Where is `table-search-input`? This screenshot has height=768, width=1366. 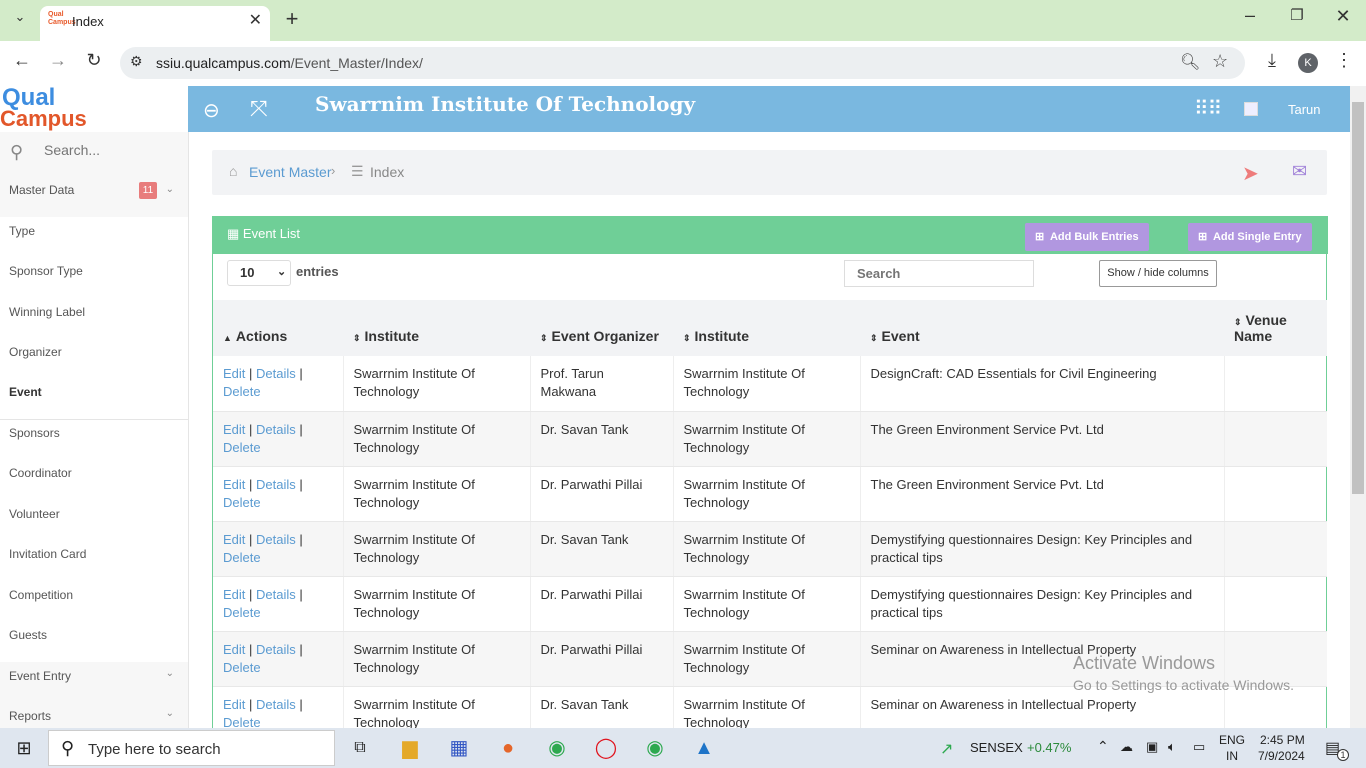 table-search-input is located at coordinates (939, 273).